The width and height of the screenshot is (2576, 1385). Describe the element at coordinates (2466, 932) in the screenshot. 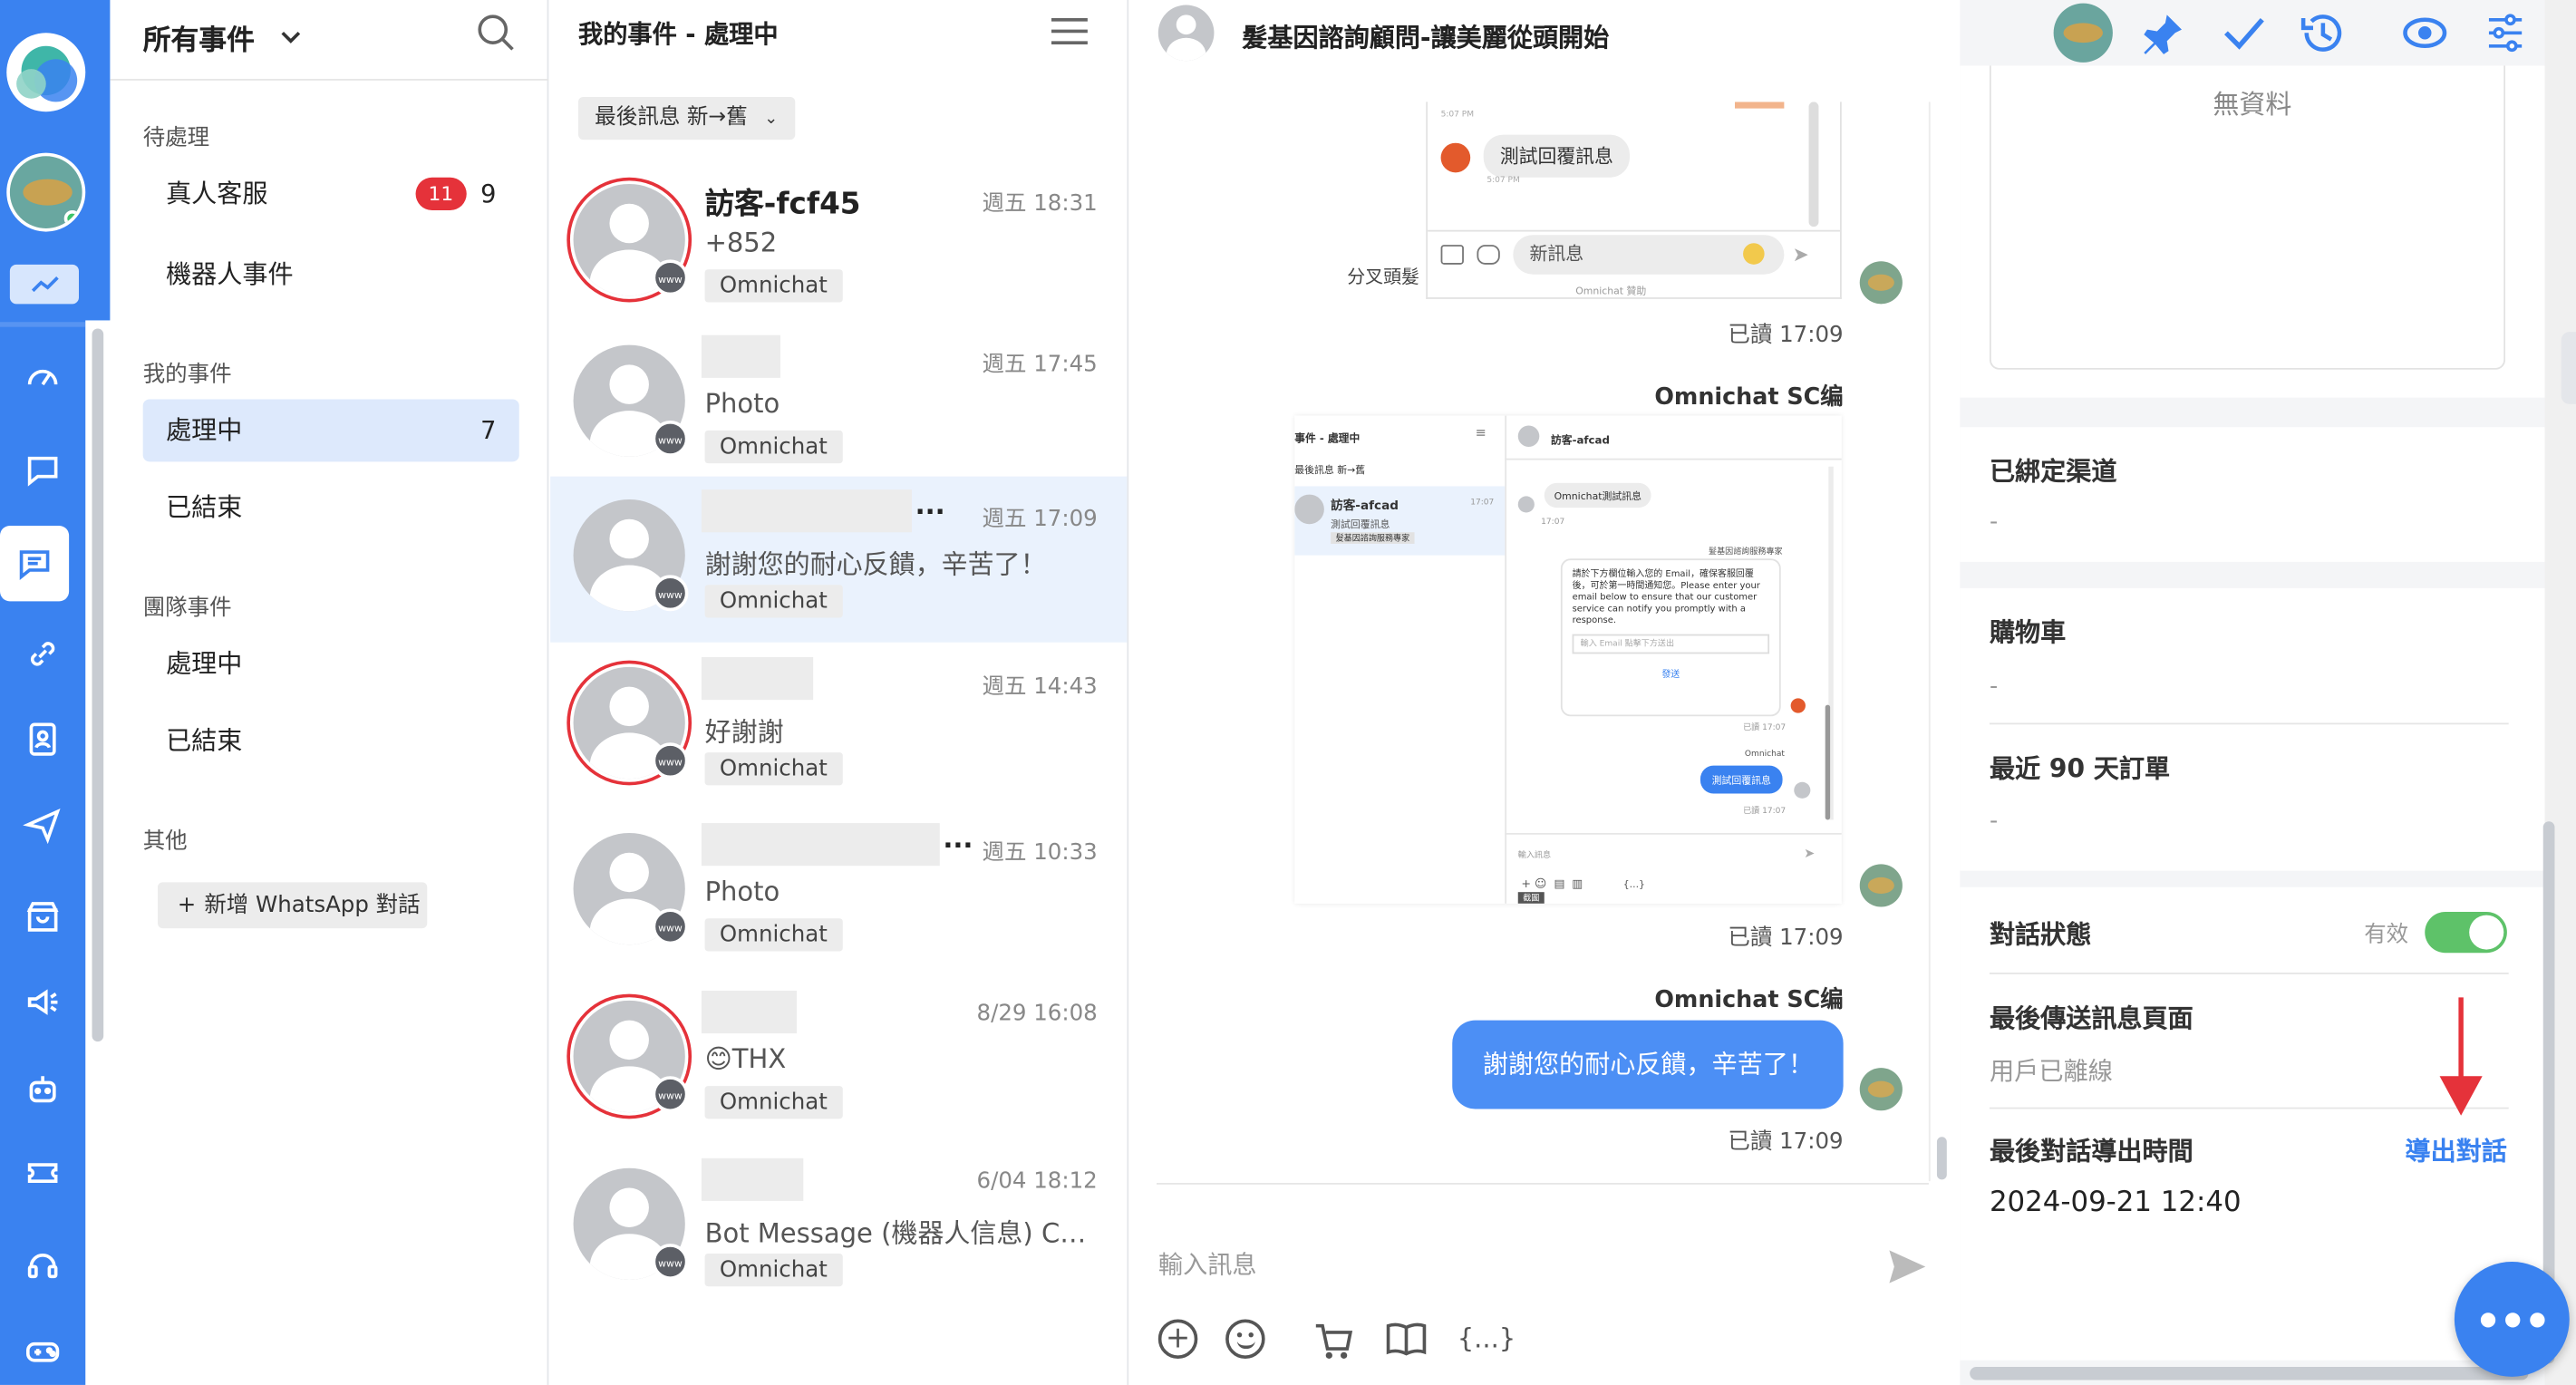

I see `status-toggle` at that location.